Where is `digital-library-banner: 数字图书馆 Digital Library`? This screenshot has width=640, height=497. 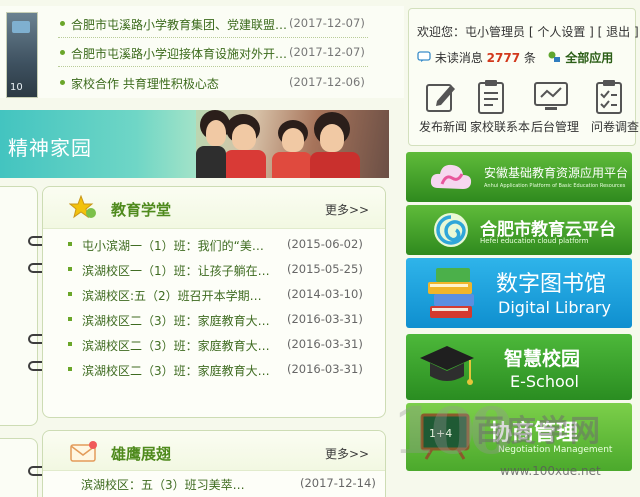
digital-library-banner: 数字图书馆 Digital Library is located at coordinates (519, 293).